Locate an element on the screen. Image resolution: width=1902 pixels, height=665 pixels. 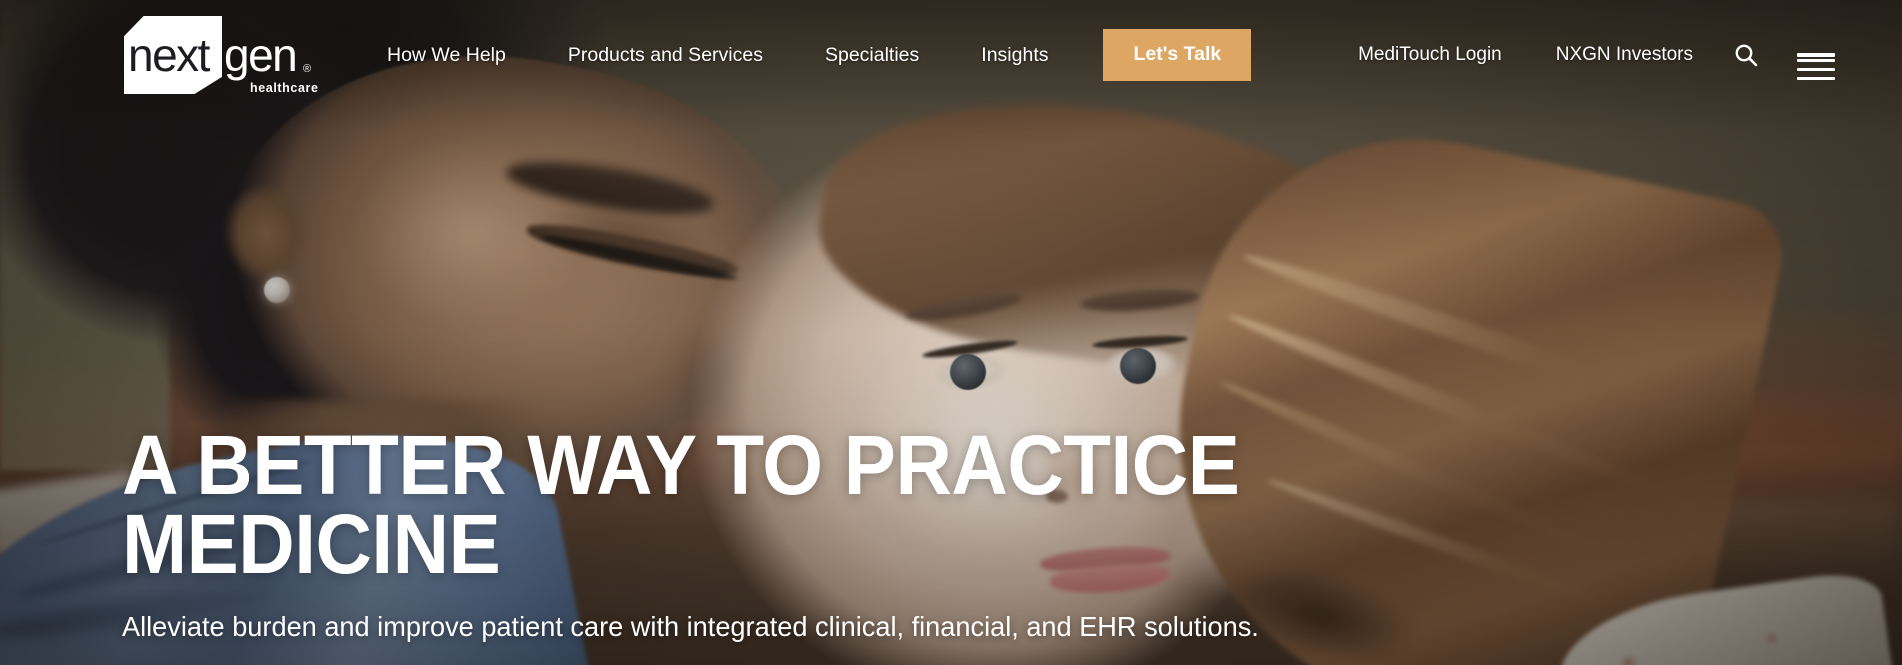
secondary-navigation: MediTouch Login NXGN Investors is located at coordinates (1586, 55).